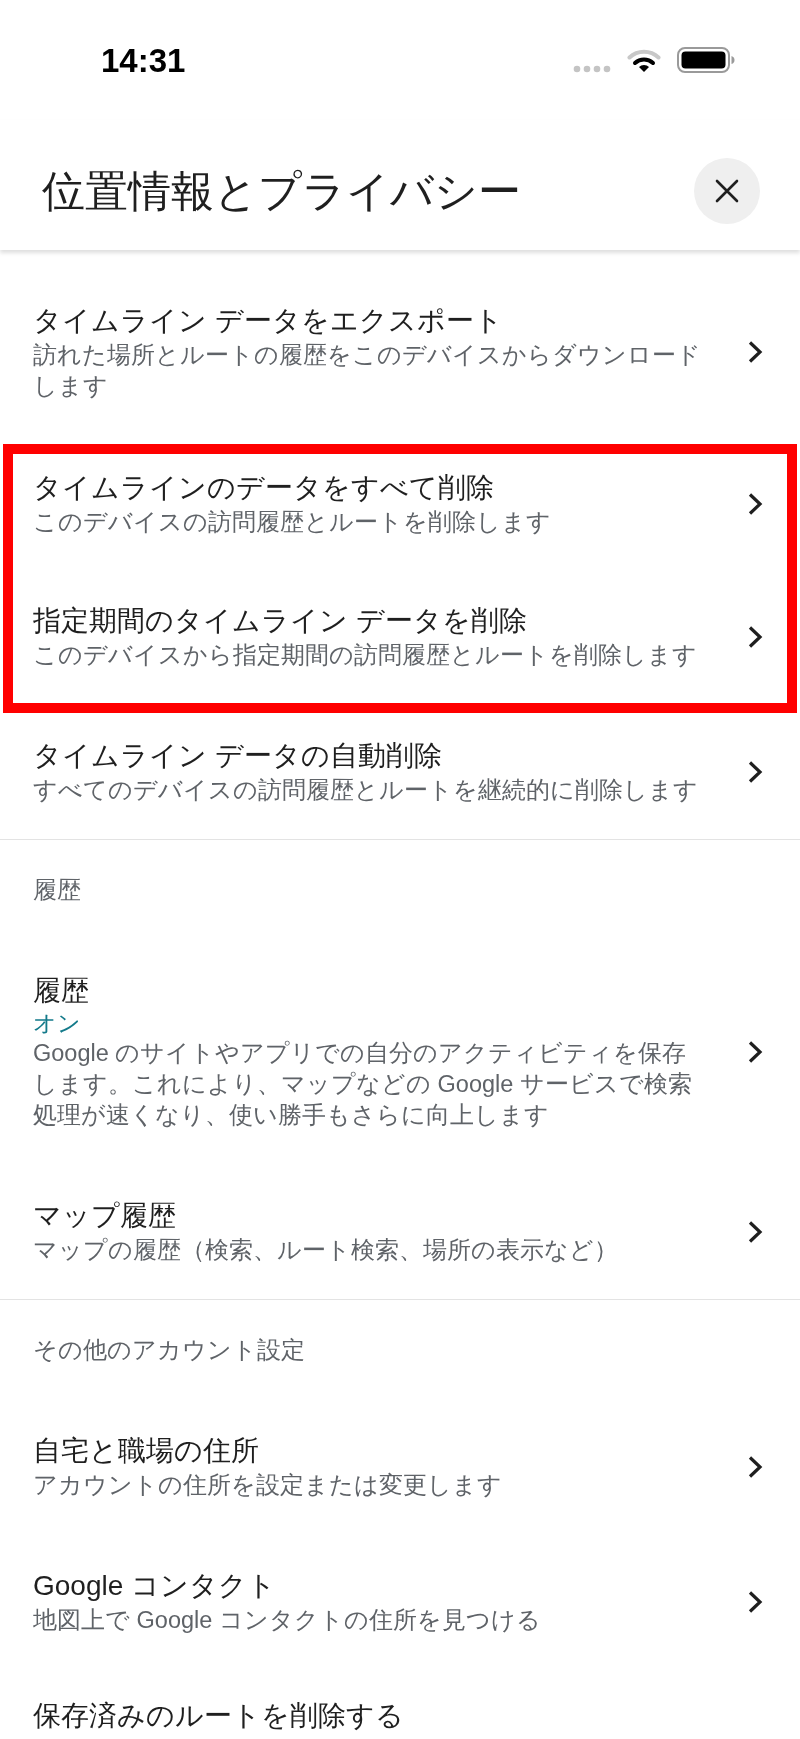 The height and width of the screenshot is (1739, 800). Describe the element at coordinates (292, 522) in the screenshot. I see `item-description: このデバイスの訪問履歴とルートを削除します` at that location.